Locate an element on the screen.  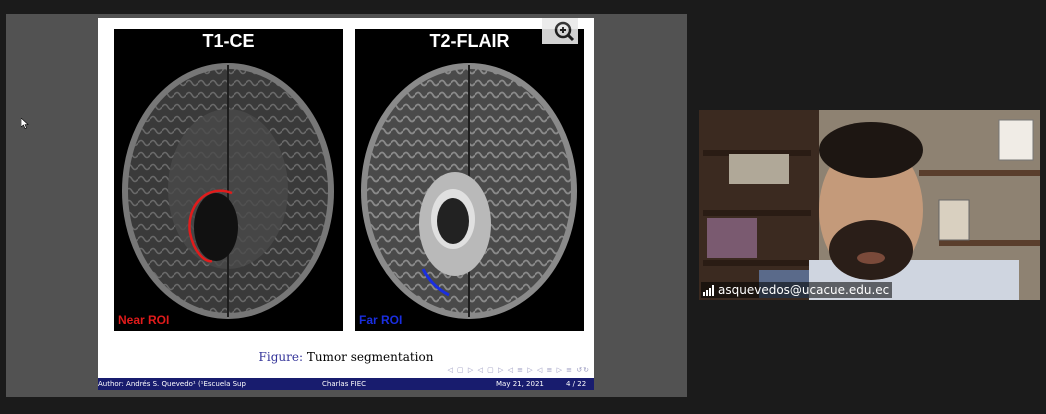
participant-video-tile: asquevedos@ucacue.edu.ec is located at coordinates (869, 205).